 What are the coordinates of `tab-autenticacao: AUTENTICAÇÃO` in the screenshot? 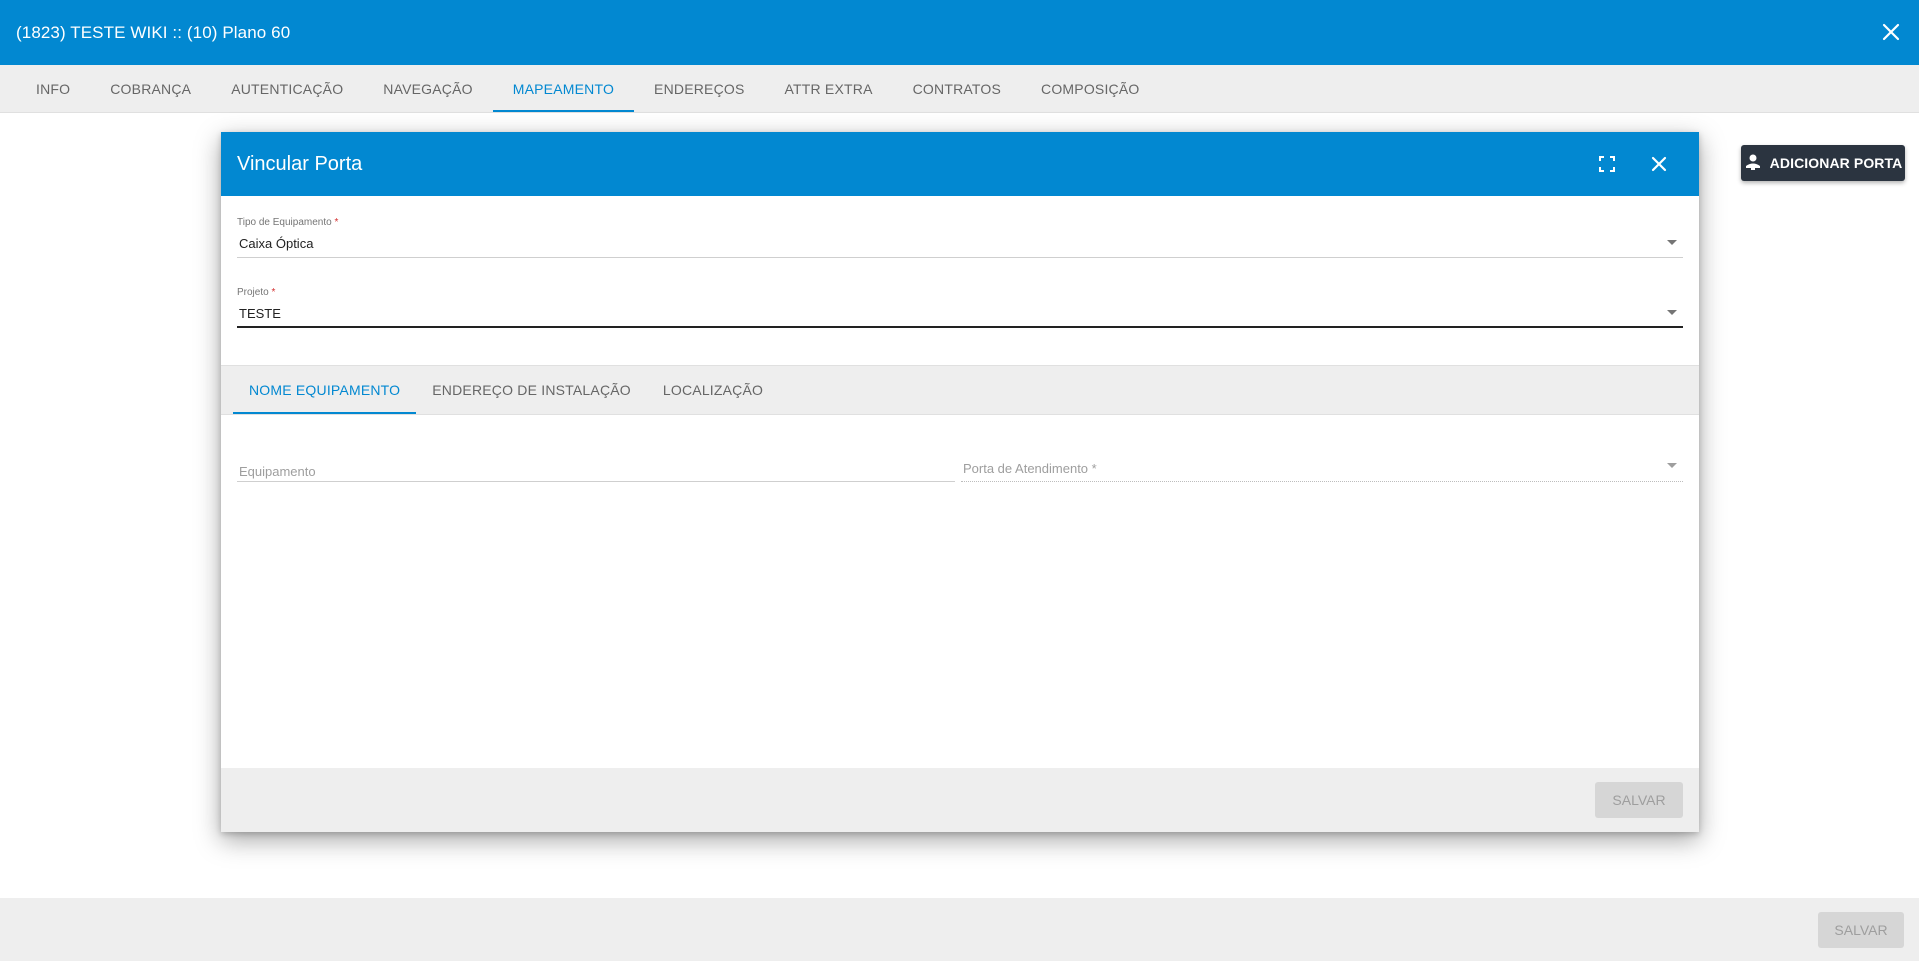 It's located at (287, 88).